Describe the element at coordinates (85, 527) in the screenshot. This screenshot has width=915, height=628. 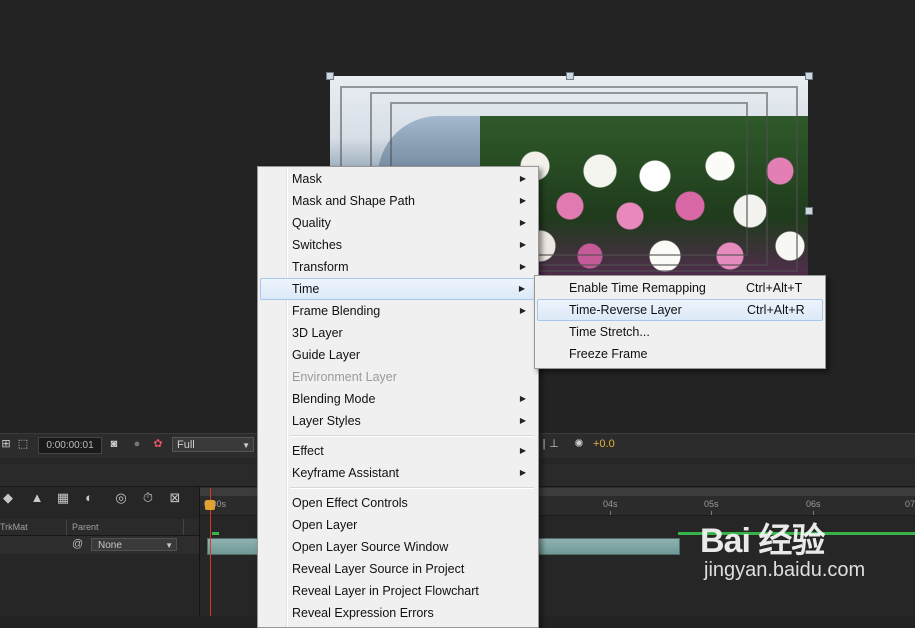
I see `column-parent: Parent` at that location.